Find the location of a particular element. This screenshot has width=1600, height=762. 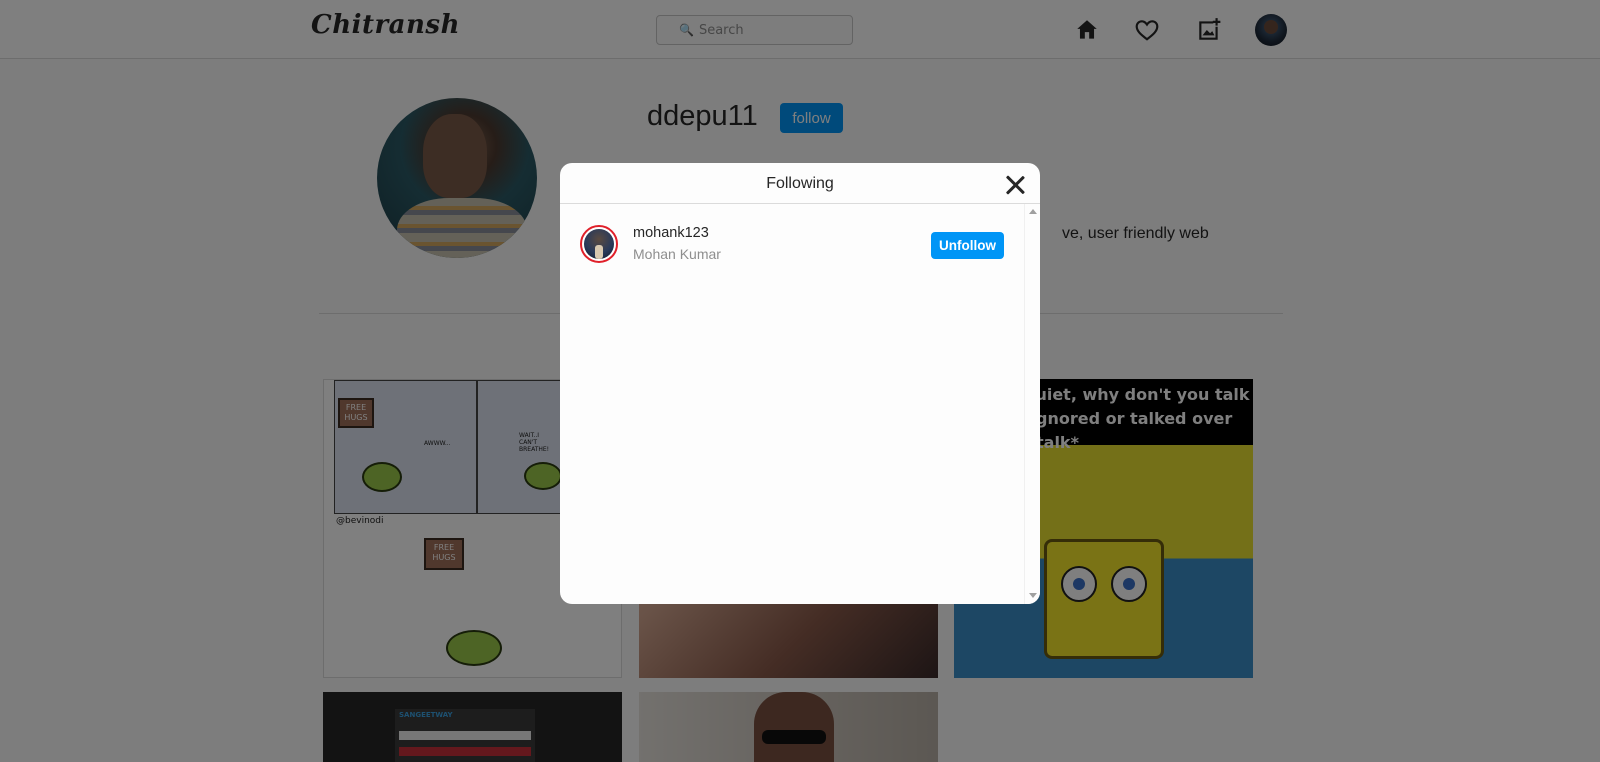

list-item: mohank123 Mohan Kumar Unfollow is located at coordinates (792, 244).